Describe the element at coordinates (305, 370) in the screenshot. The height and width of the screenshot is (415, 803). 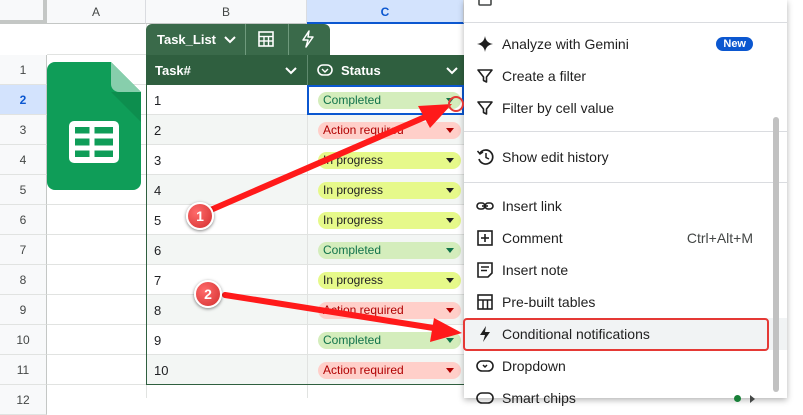
I see `table-row: 10 Action required` at that location.